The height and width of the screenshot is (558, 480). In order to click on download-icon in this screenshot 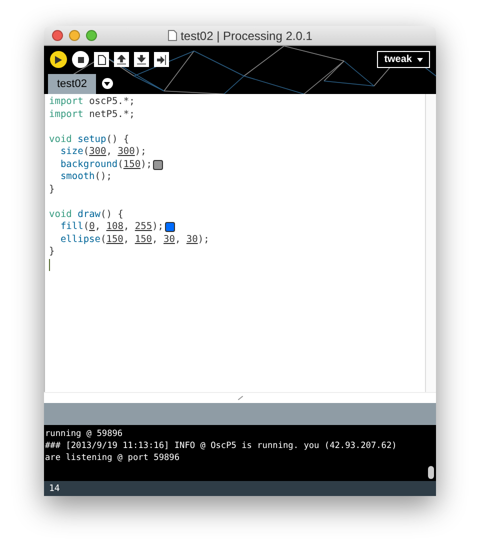, I will do `click(141, 59)`.